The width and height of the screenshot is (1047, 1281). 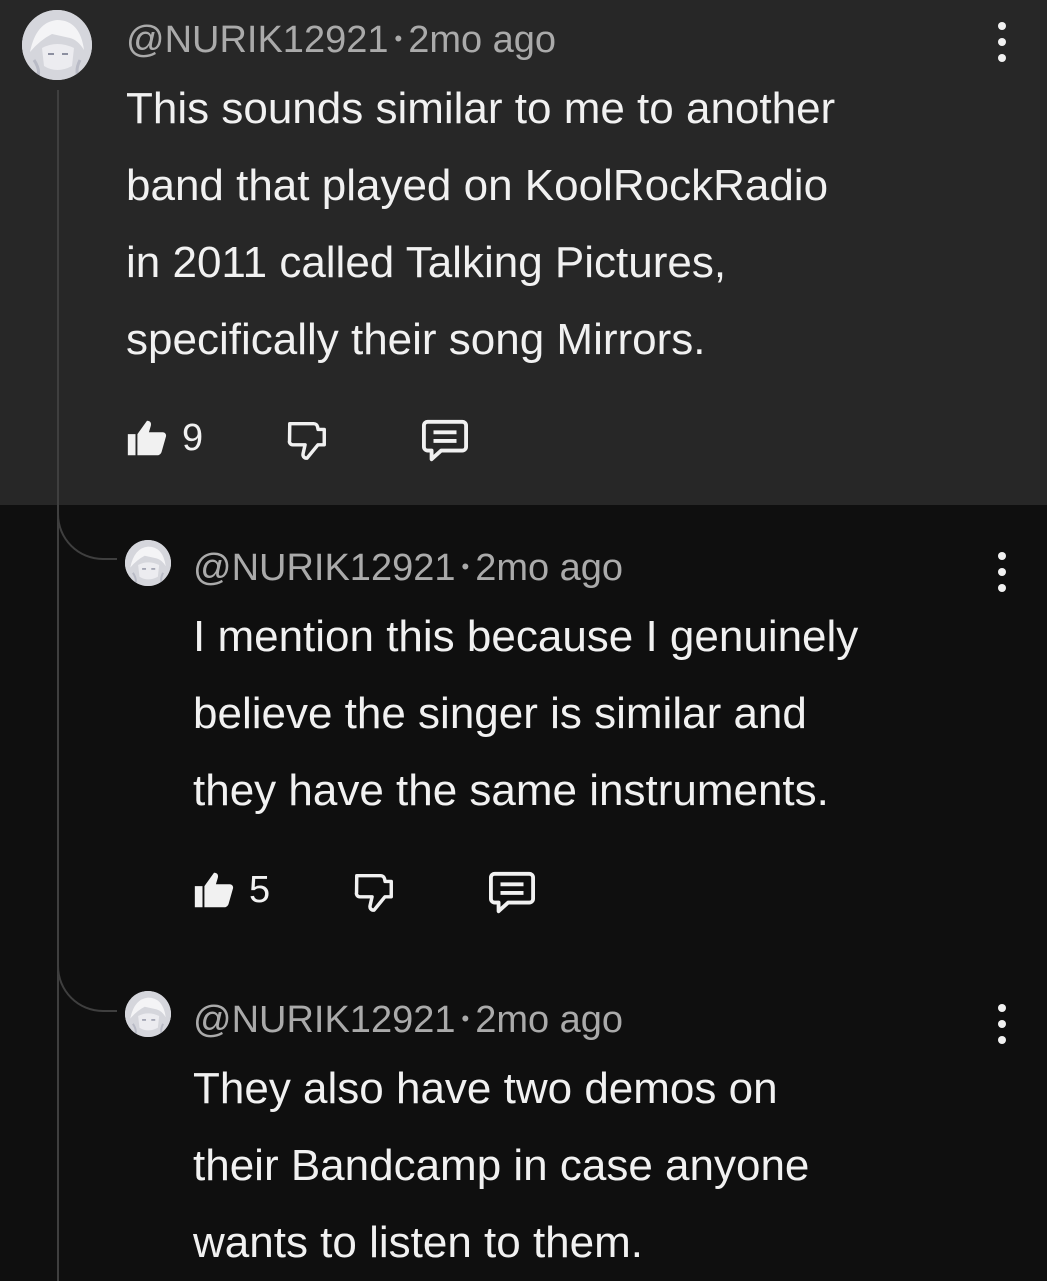 I want to click on like-count: 9, so click(x=193, y=438).